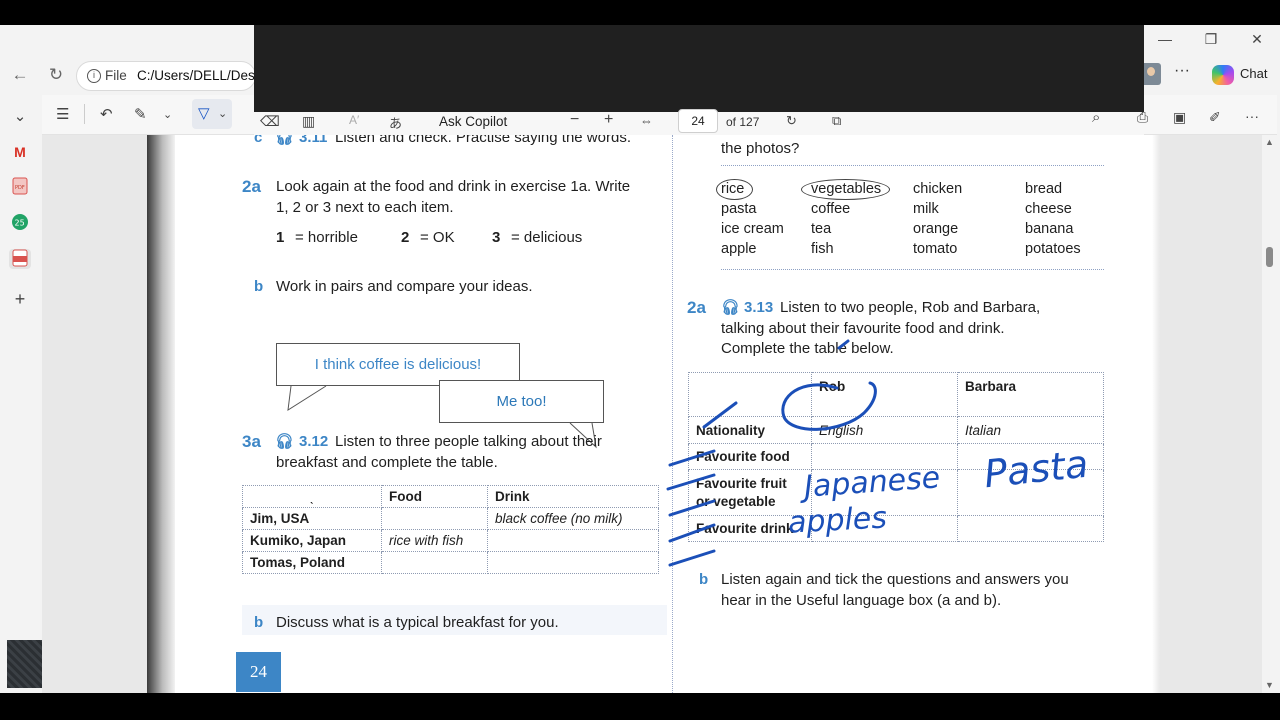  What do you see at coordinates (699, 68) in the screenshot?
I see `redacted-area` at bounding box center [699, 68].